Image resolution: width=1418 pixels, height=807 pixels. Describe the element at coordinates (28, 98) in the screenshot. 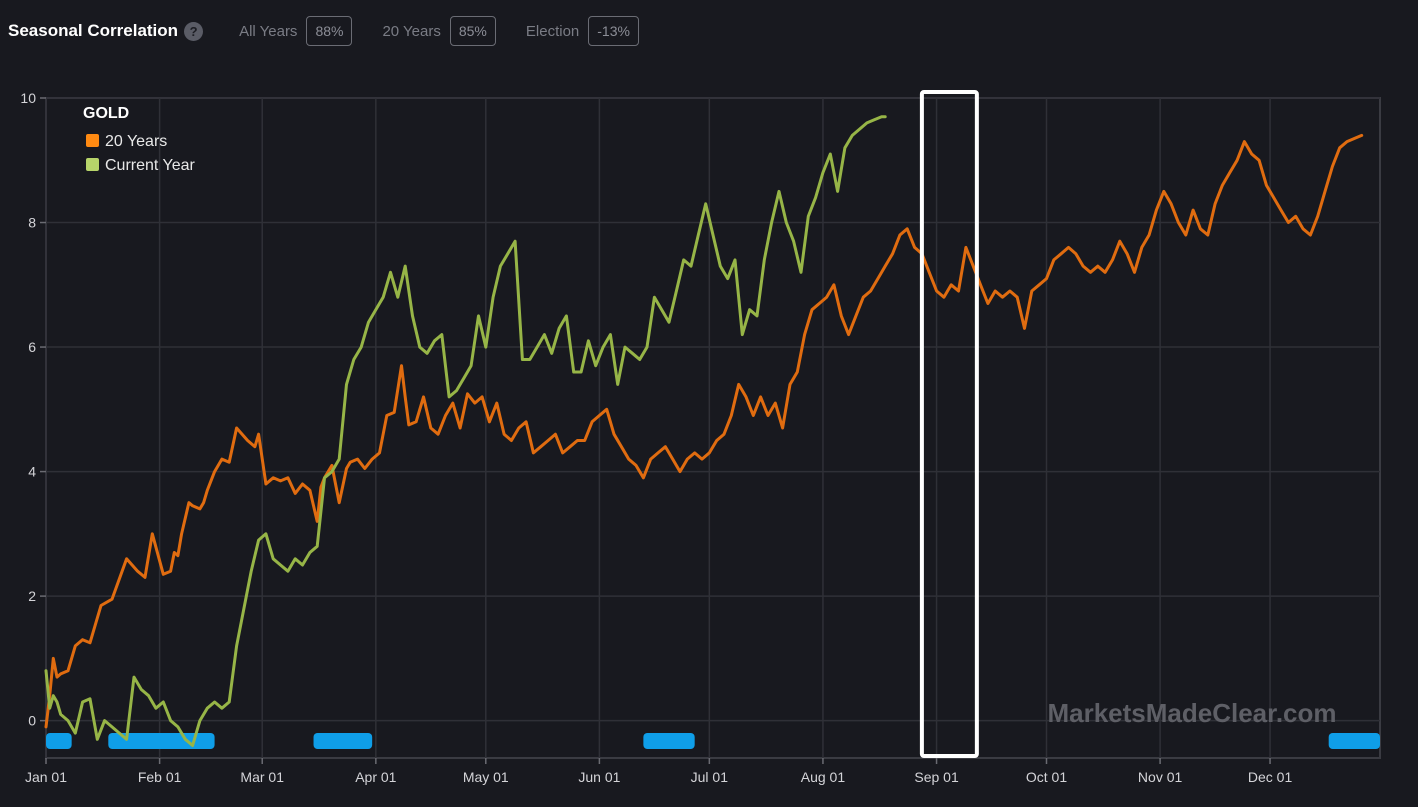

I see `y-tick-label: 10` at that location.